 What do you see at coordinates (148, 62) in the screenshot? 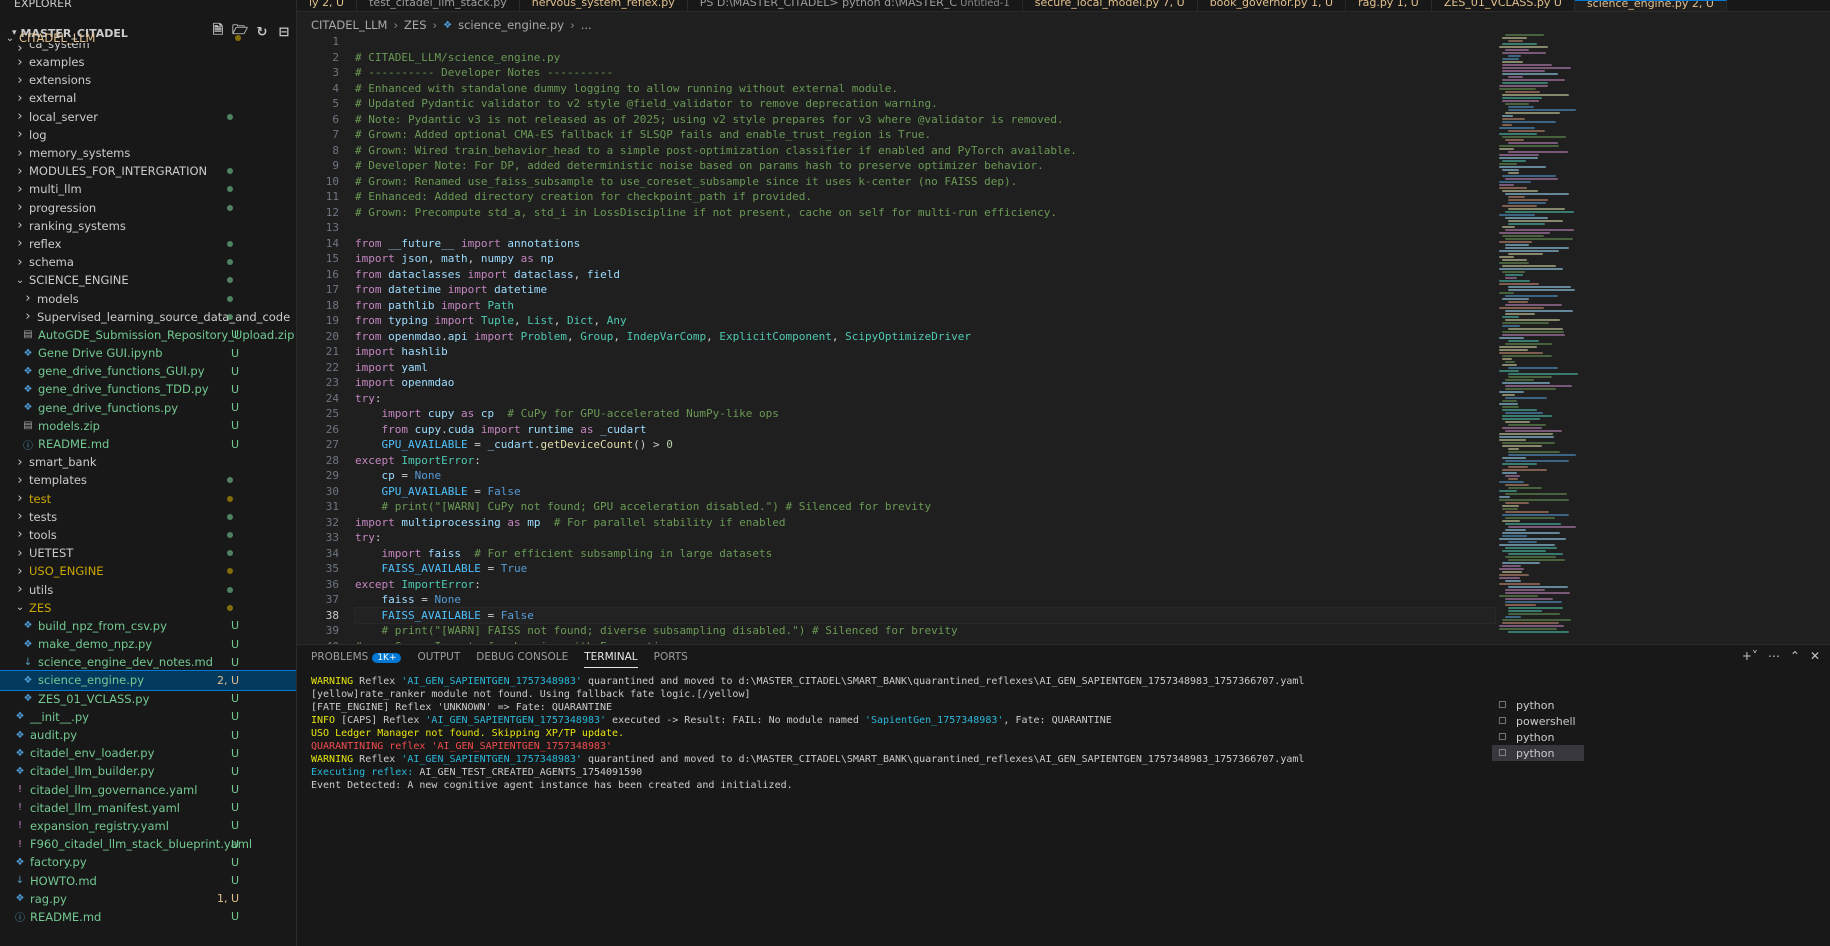
I see `tree-item: › examples` at bounding box center [148, 62].